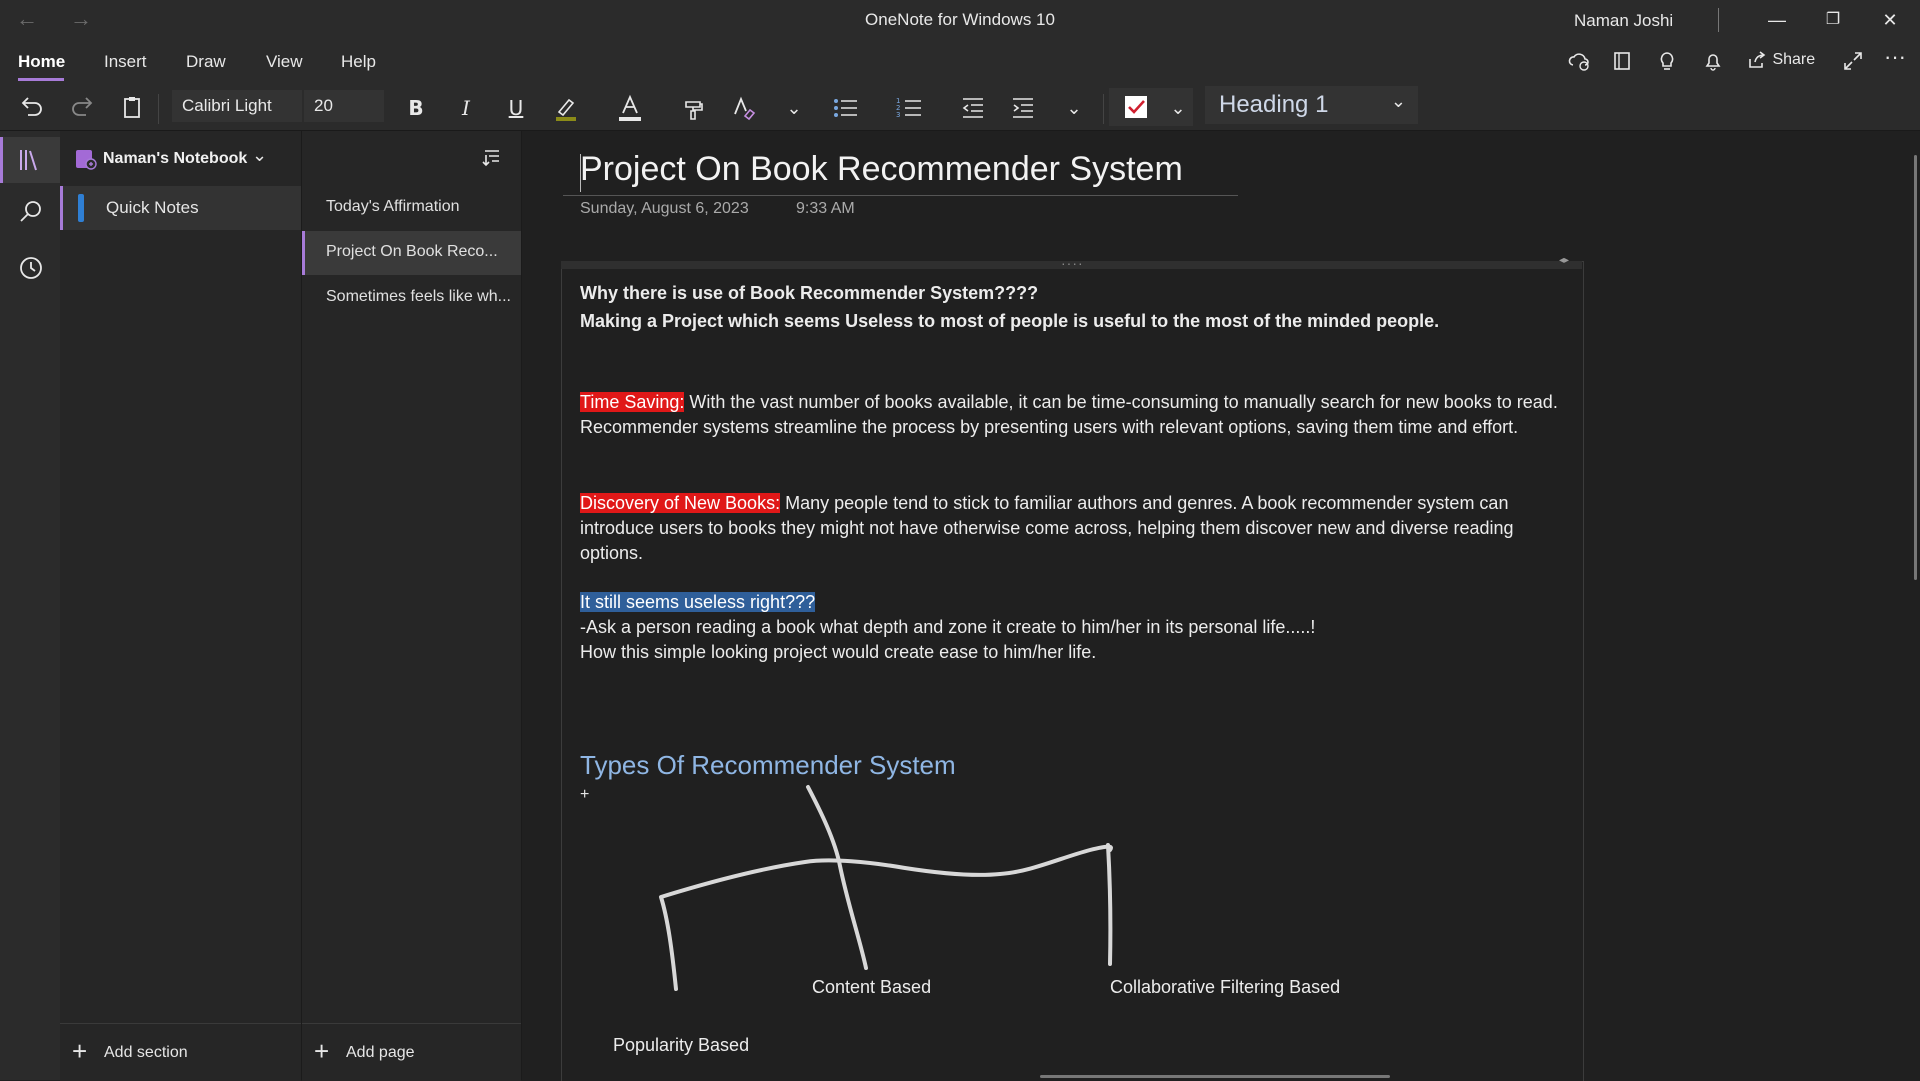 The width and height of the screenshot is (1920, 1081). What do you see at coordinates (1623, 21) in the screenshot?
I see `user-name: Naman Joshi` at bounding box center [1623, 21].